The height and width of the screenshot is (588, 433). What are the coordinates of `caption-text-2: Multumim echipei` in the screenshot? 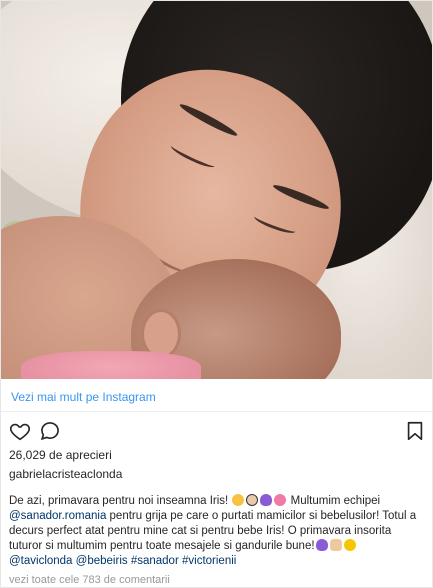 It's located at (334, 501).